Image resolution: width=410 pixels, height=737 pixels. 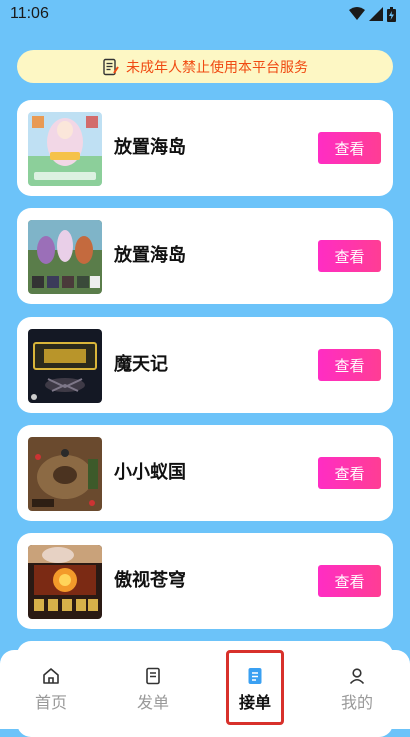 I want to click on tab-label: 首页, so click(x=50, y=702).